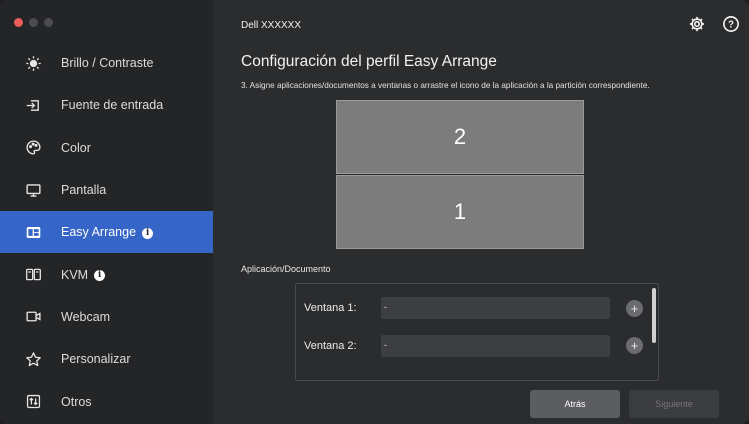 The height and width of the screenshot is (424, 749). Describe the element at coordinates (495, 346) in the screenshot. I see `window-2-field: -` at that location.